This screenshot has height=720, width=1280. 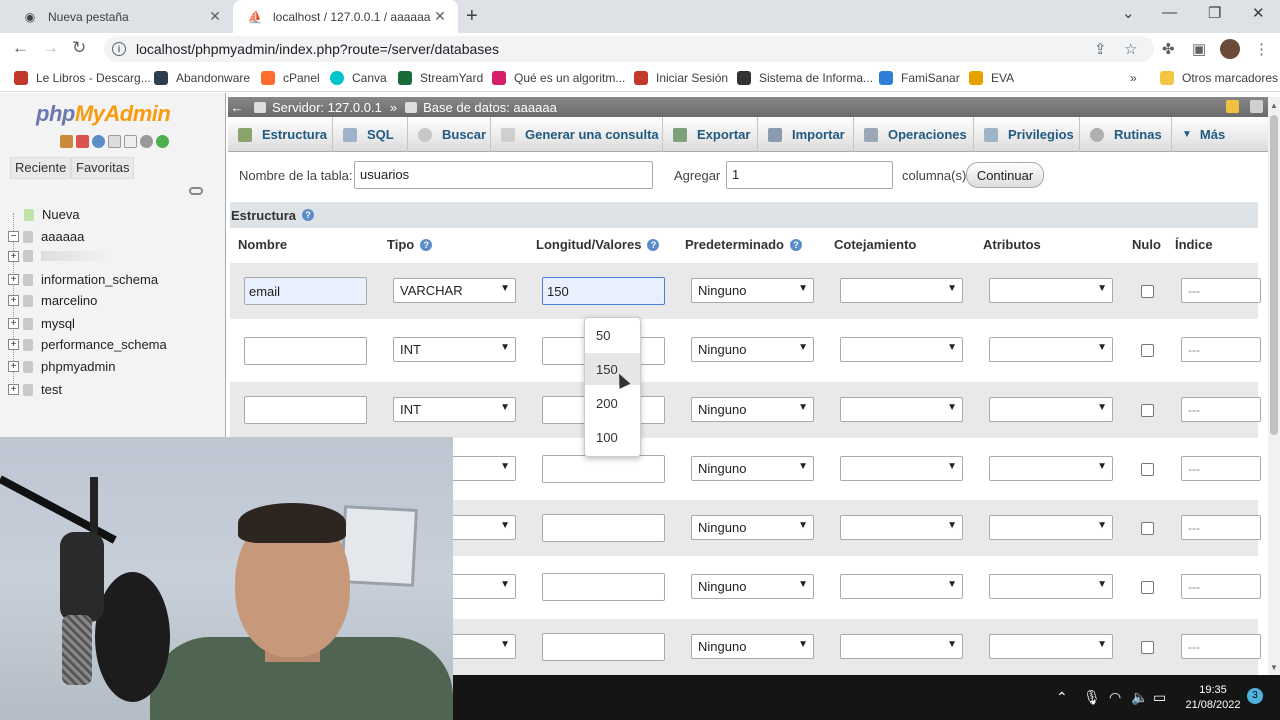 I want to click on help-icon: ?, so click(x=795, y=244).